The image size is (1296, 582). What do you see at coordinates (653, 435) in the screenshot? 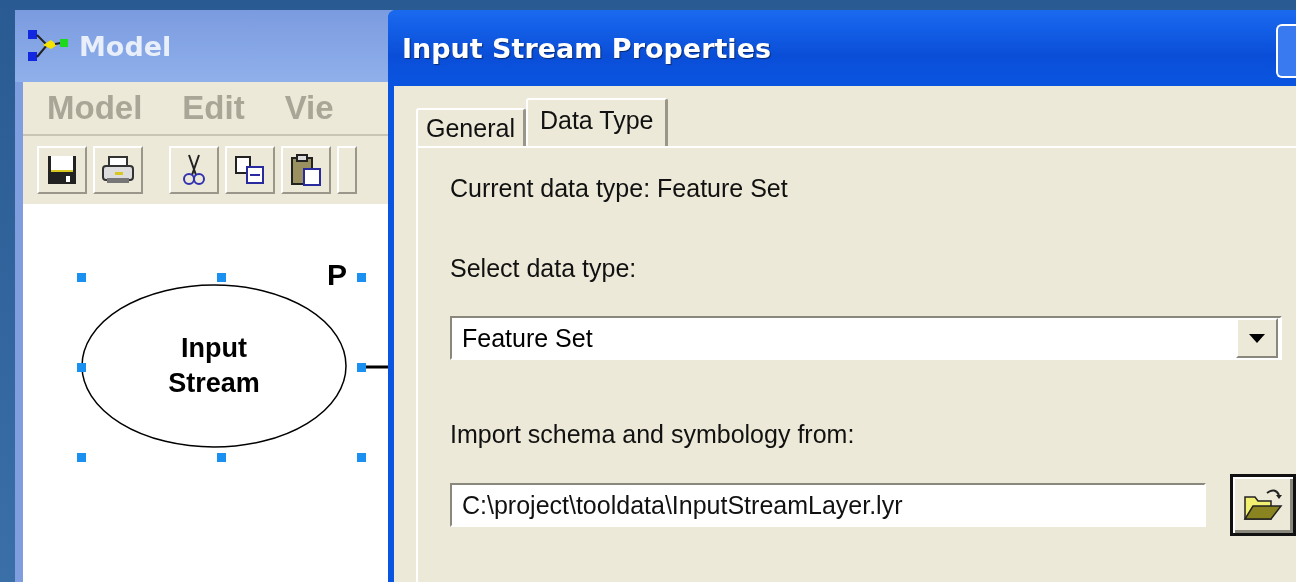
I see `field-label: Import schema and symbology from:` at bounding box center [653, 435].